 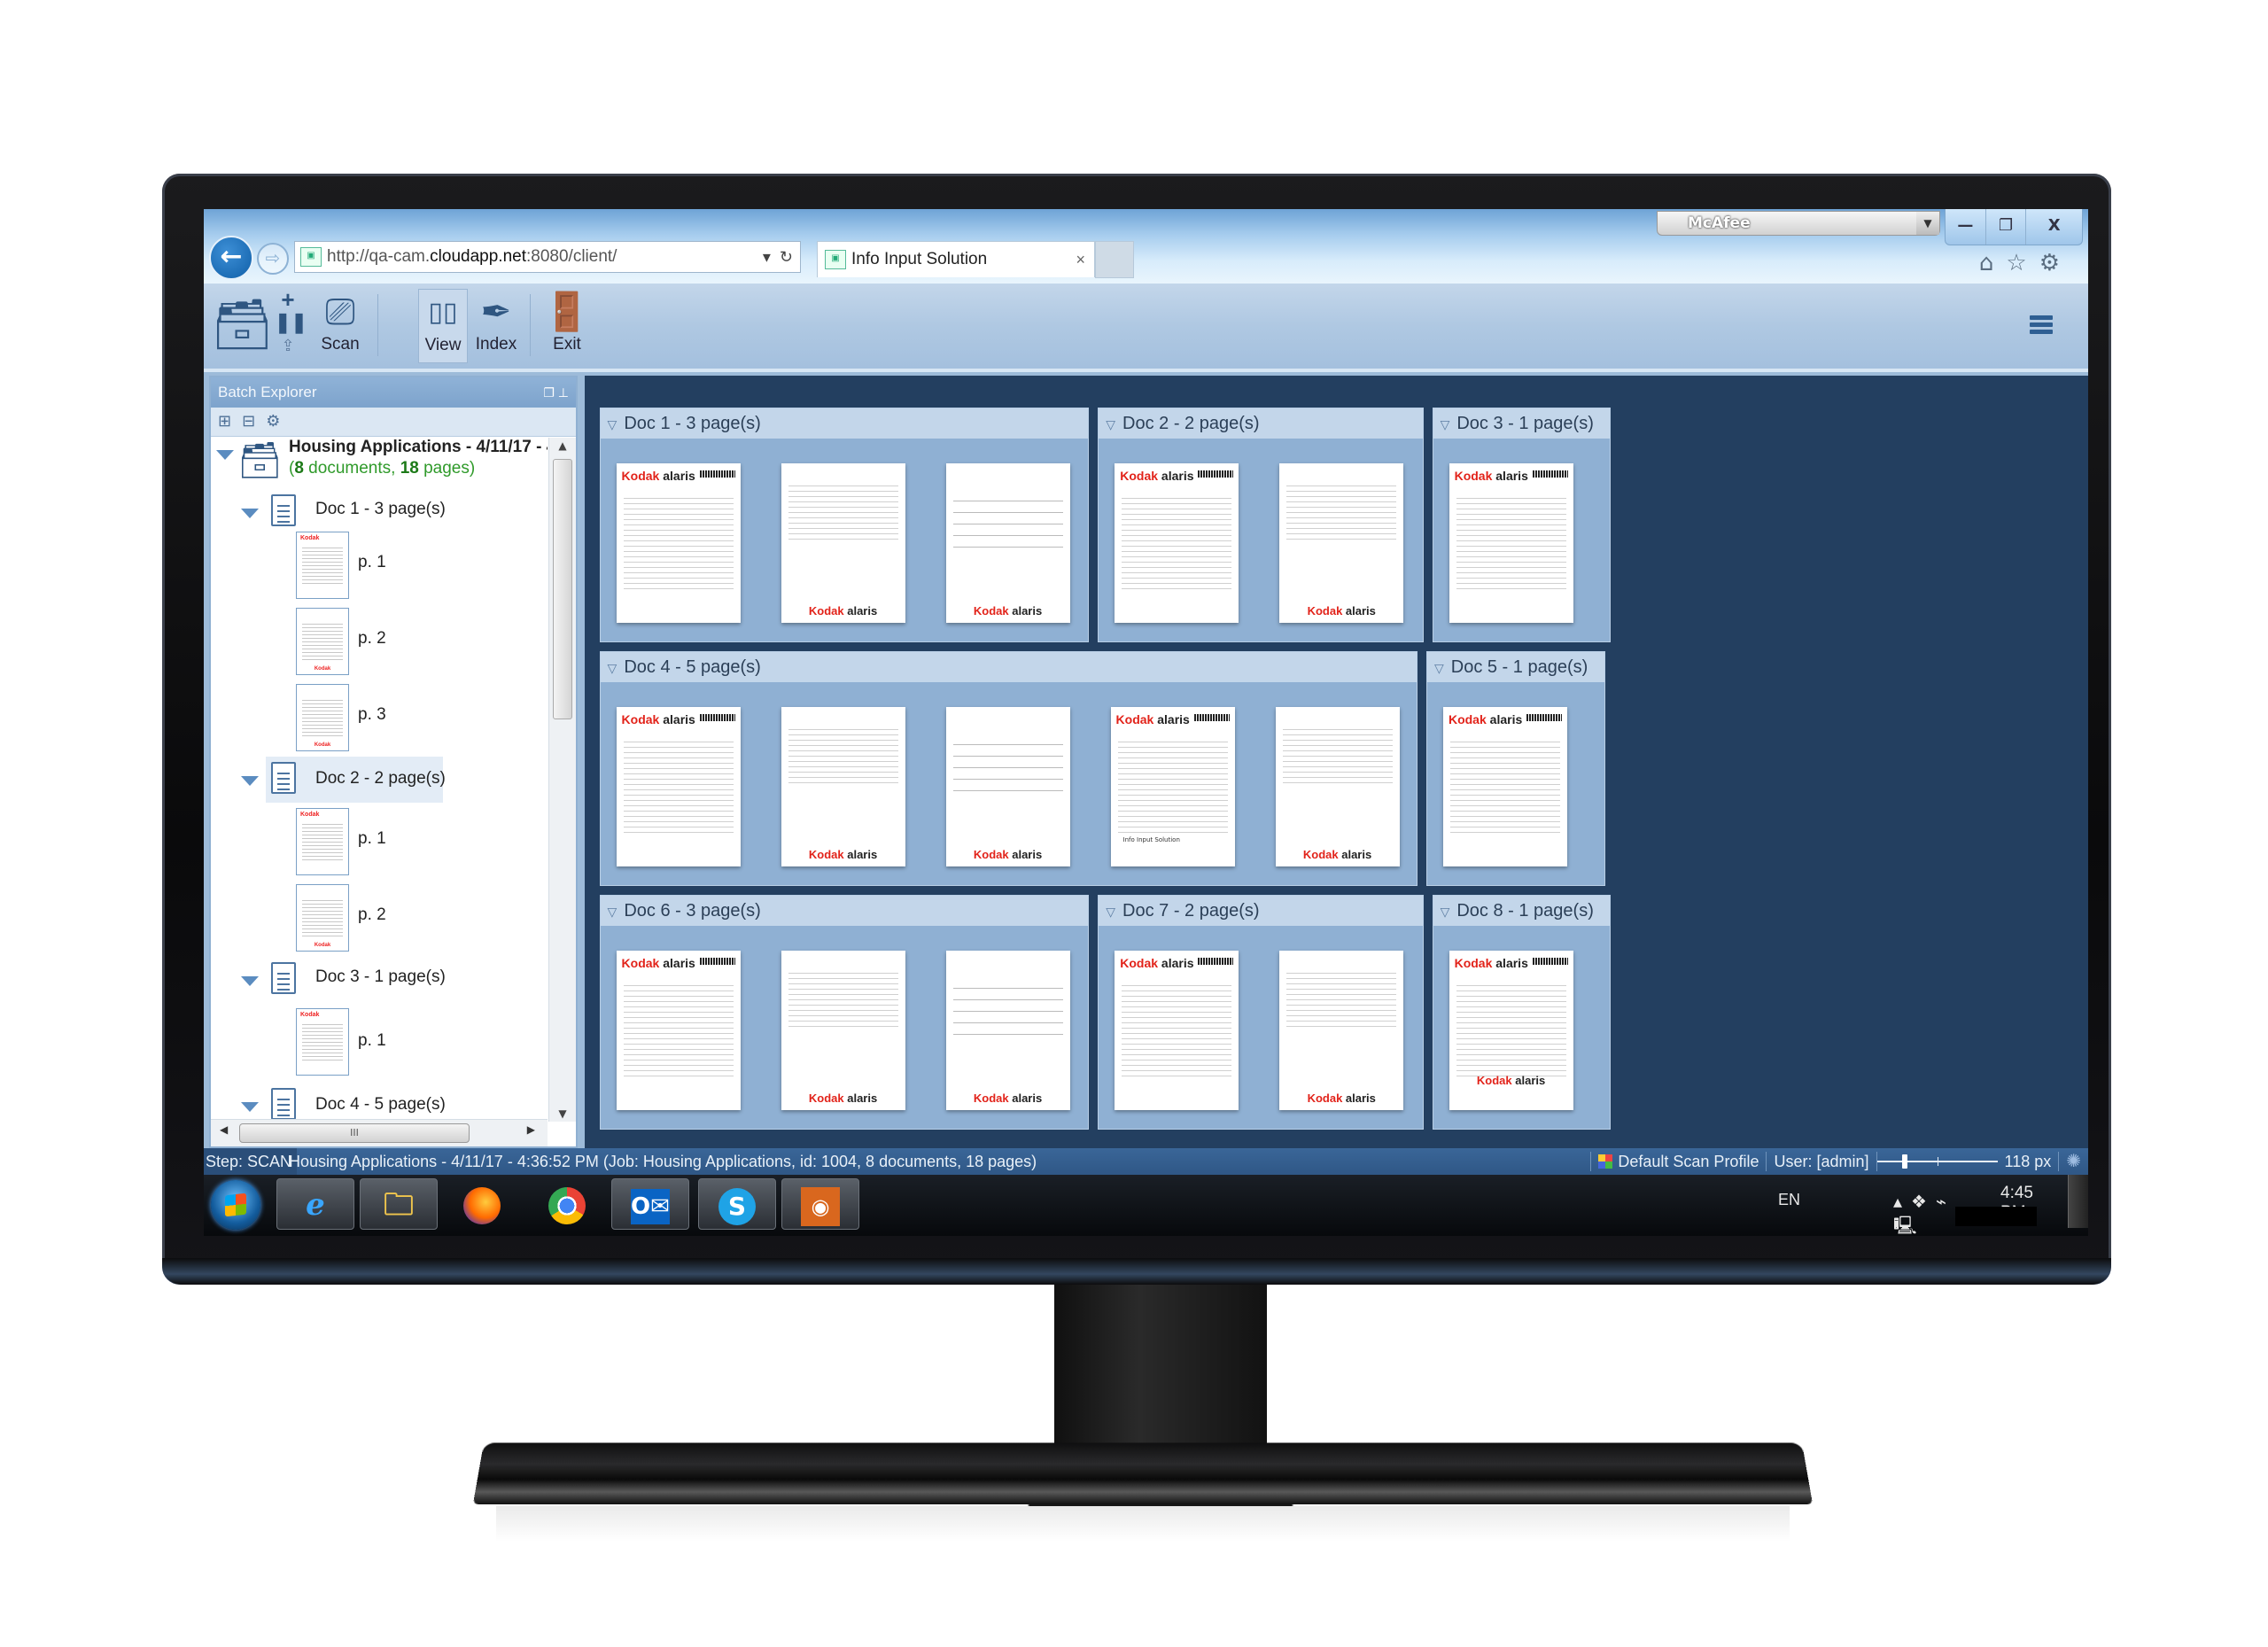 What do you see at coordinates (380, 509) in the screenshot?
I see `tree-doc-1: Doc 1 - 3 page(s)` at bounding box center [380, 509].